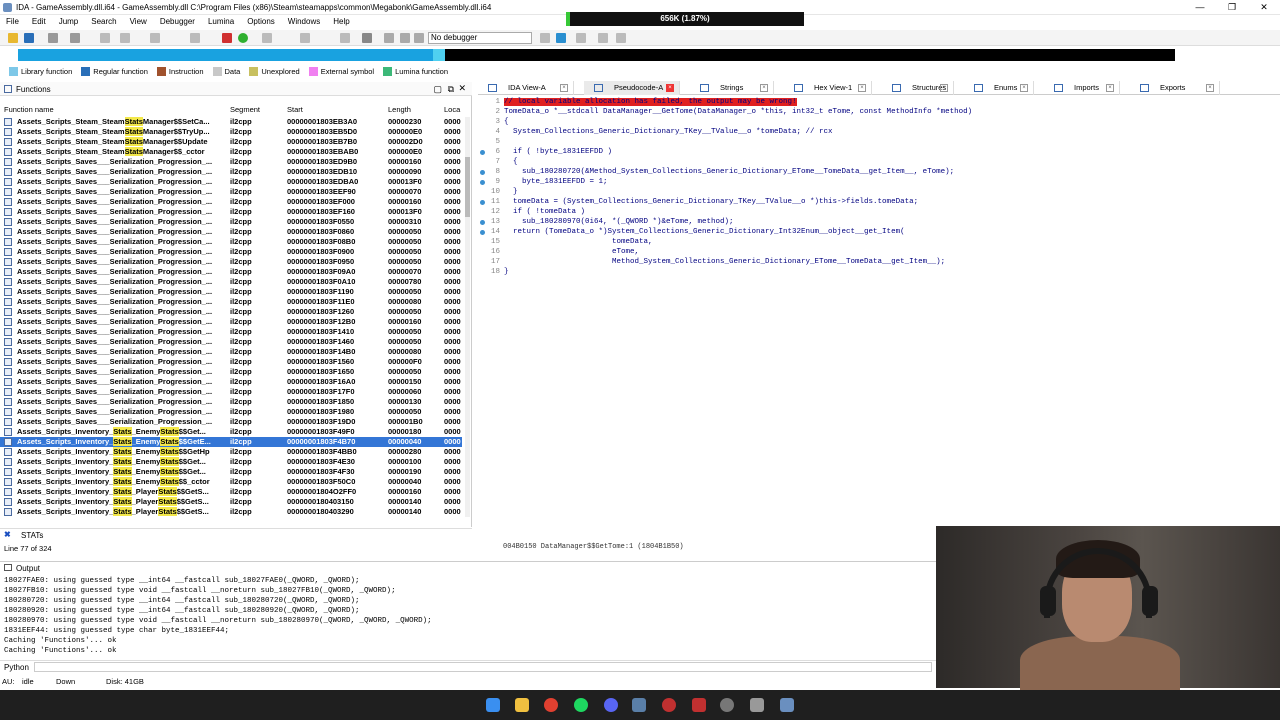 This screenshot has width=1280, height=720. Describe the element at coordinates (419, 38) in the screenshot. I see `stop-icon` at that location.